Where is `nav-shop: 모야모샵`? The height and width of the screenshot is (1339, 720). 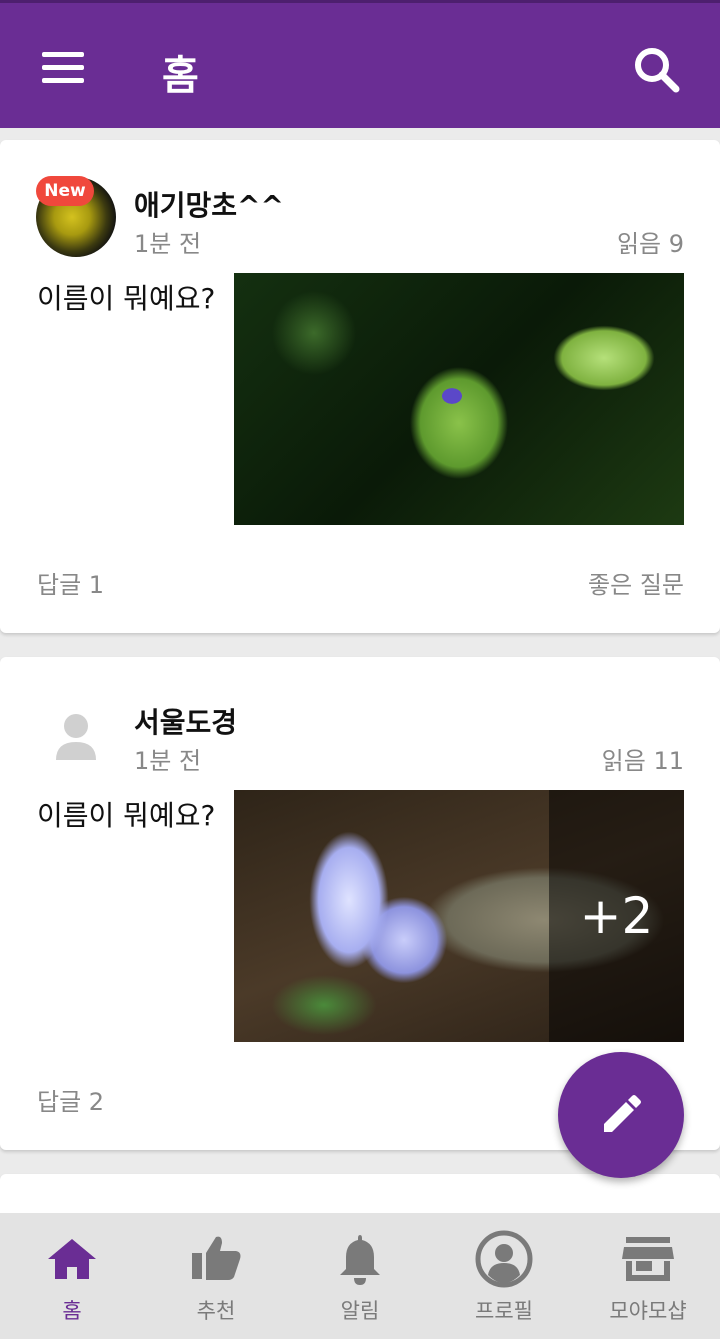
nav-shop: 모야모샵 is located at coordinates (648, 1276).